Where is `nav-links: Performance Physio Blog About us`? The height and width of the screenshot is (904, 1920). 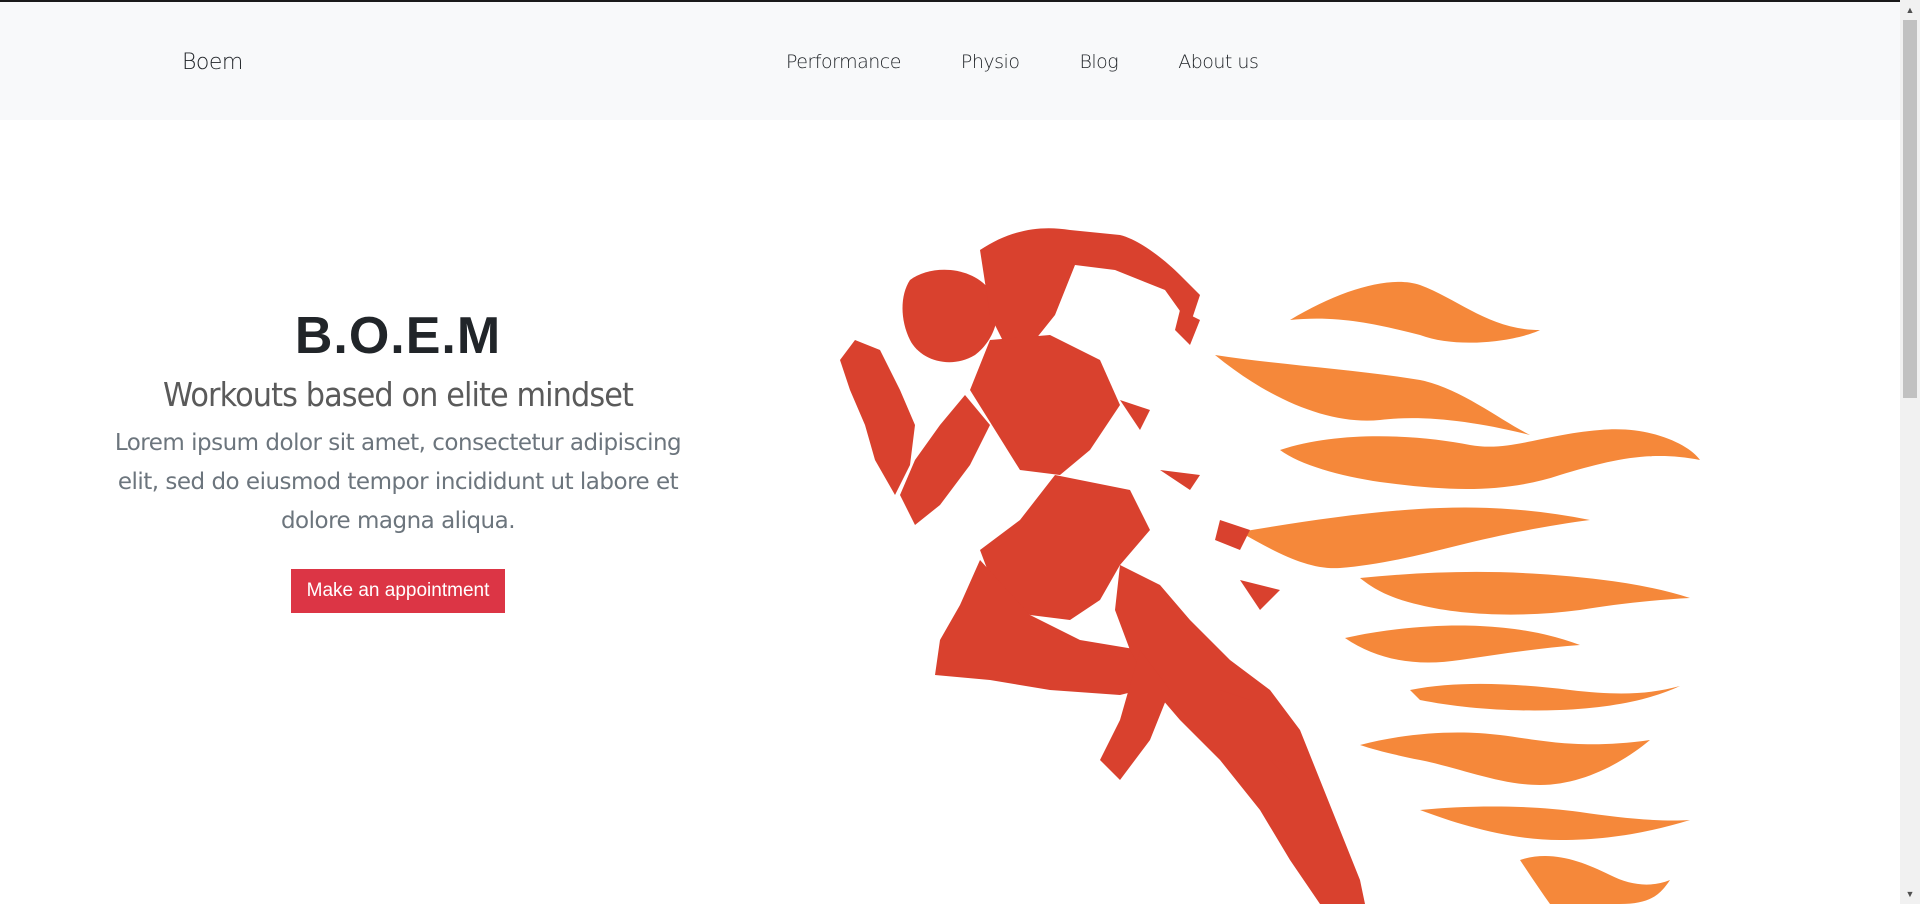
nav-links: Performance Physio Blog About us is located at coordinates (1052, 62).